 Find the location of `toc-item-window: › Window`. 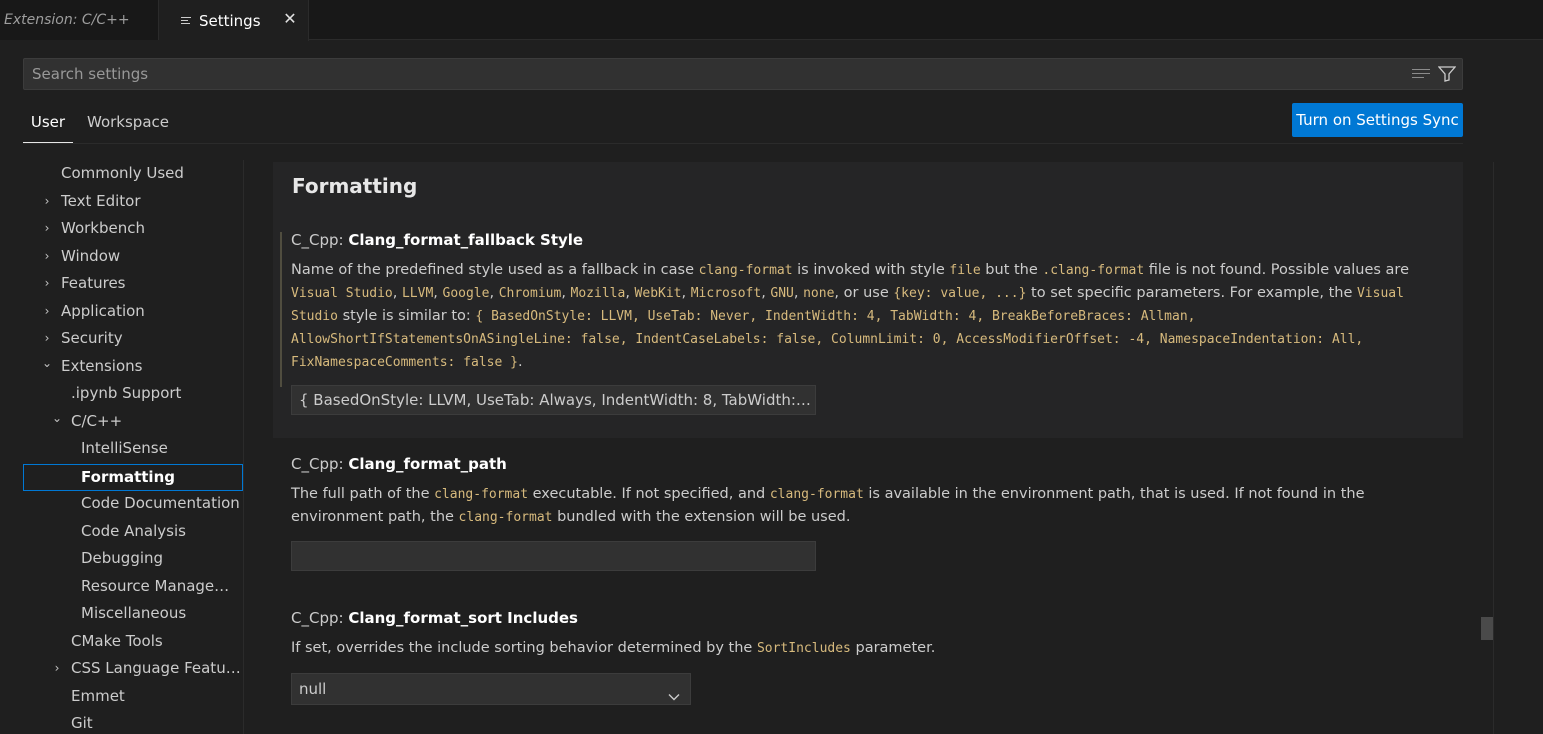

toc-item-window: › Window is located at coordinates (133, 256).